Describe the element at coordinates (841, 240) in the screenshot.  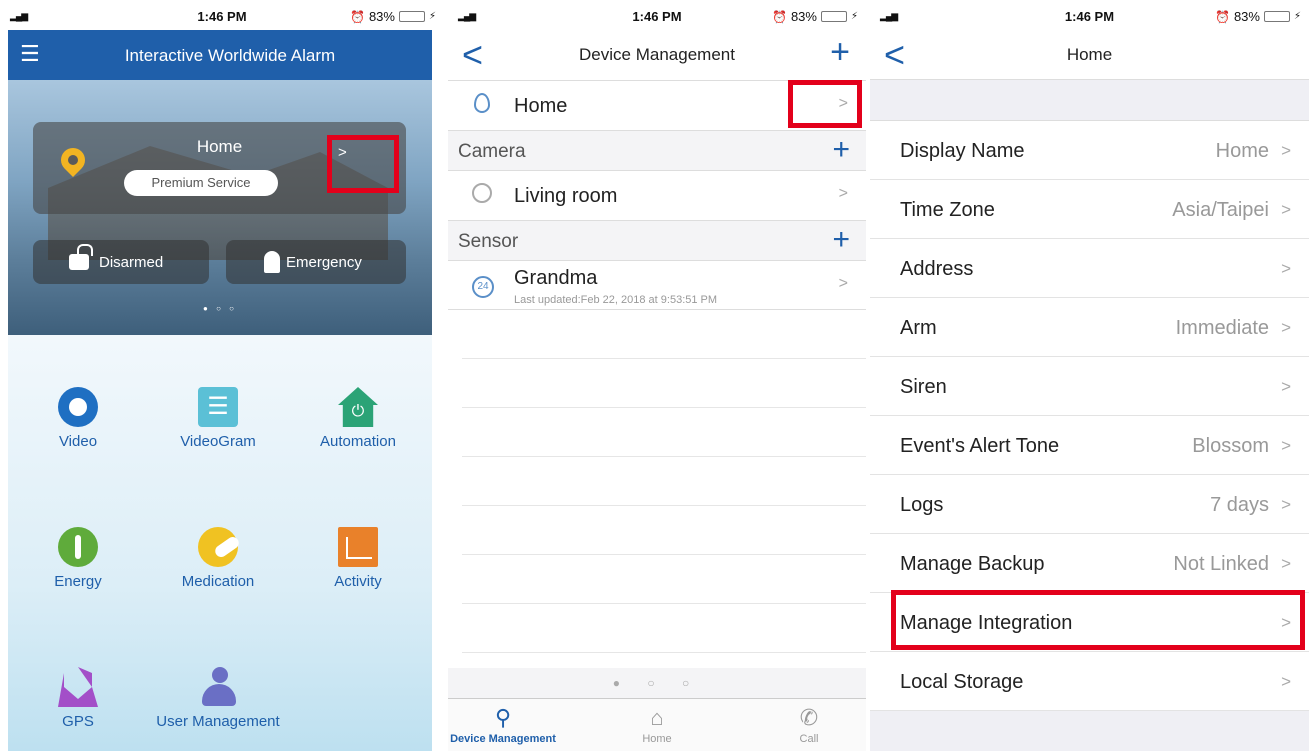
I see `add-sensor-button: +` at that location.